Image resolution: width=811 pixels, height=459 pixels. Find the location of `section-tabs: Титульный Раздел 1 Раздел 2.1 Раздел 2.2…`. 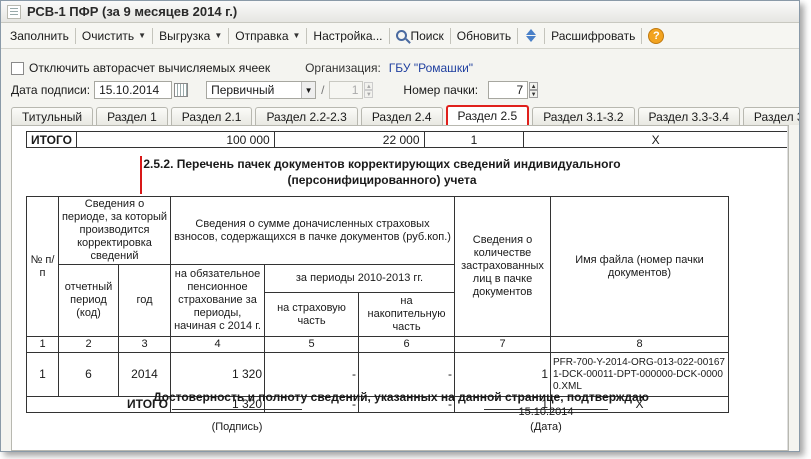

section-tabs: Титульный Раздел 1 Раздел 2.1 Раздел 2.2… is located at coordinates (405, 115).